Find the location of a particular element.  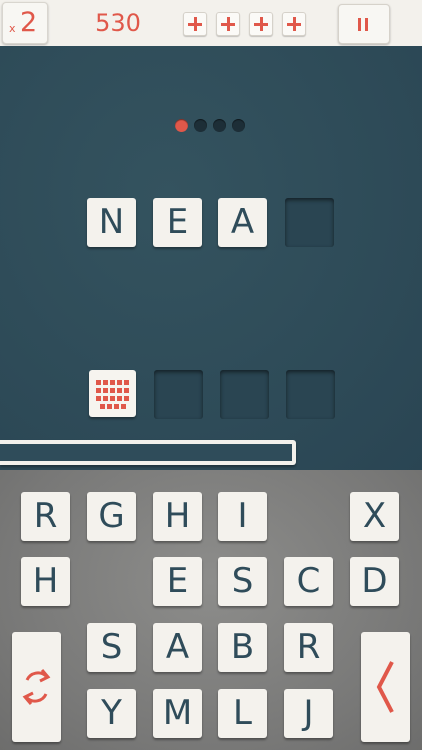

shuffle-icon is located at coordinates (36, 687).